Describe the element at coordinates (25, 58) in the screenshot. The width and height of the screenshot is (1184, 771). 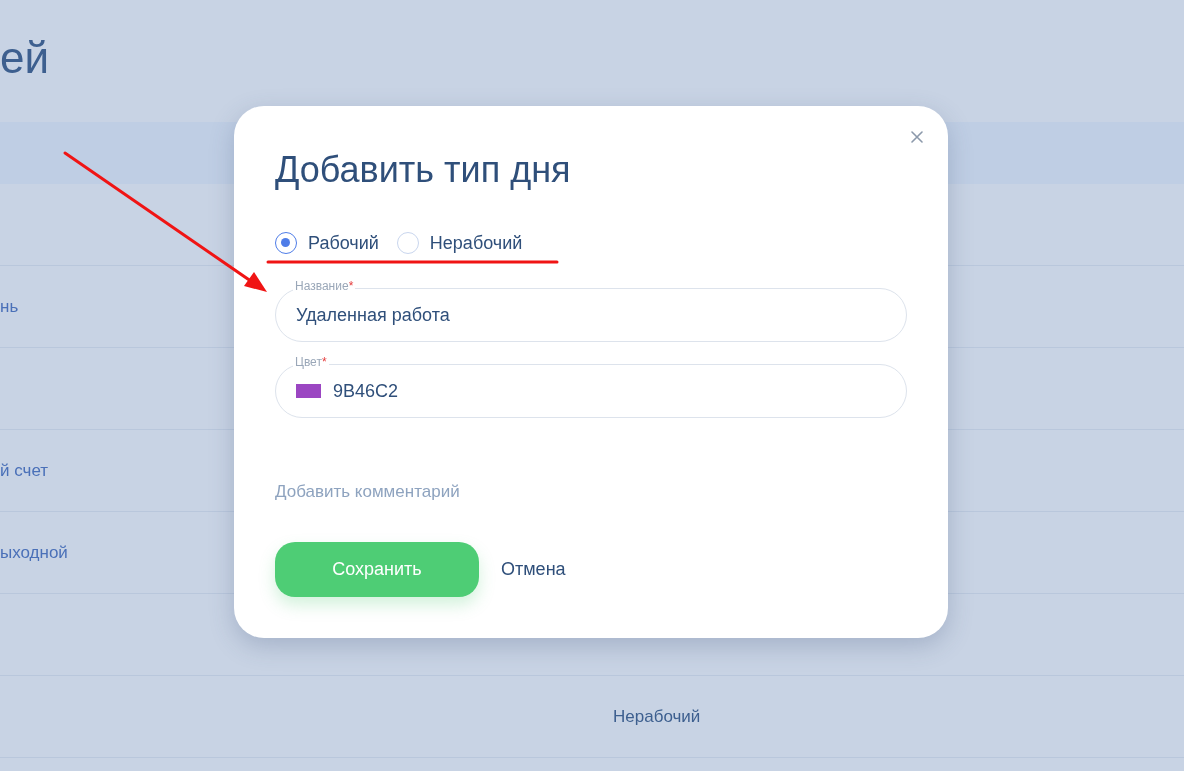
I see `page-title: ей` at that location.